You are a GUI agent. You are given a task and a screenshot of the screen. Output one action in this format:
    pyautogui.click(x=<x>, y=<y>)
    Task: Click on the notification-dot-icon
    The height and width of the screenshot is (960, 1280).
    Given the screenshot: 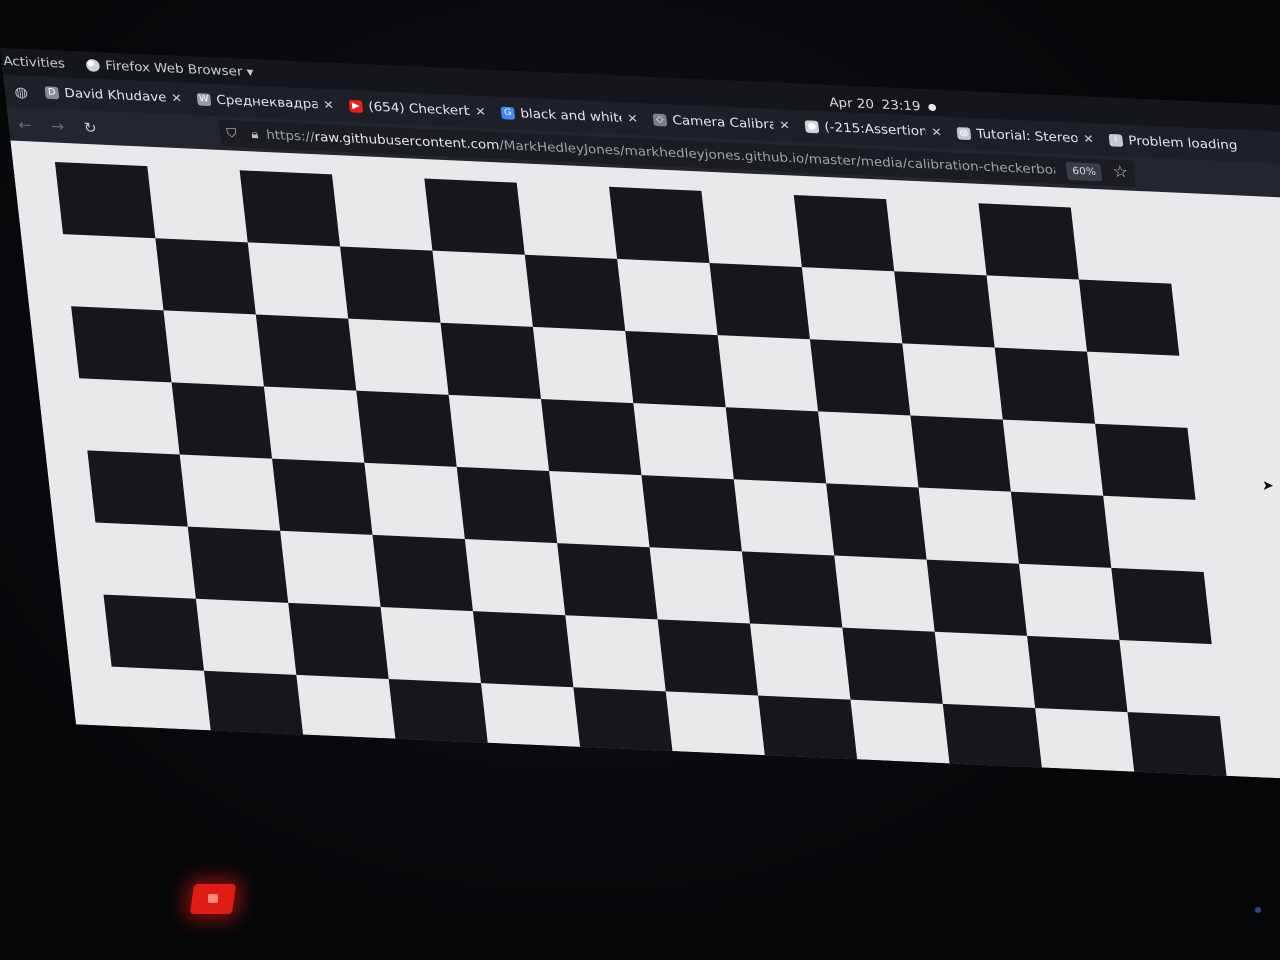 What is the action you would take?
    pyautogui.click(x=932, y=107)
    